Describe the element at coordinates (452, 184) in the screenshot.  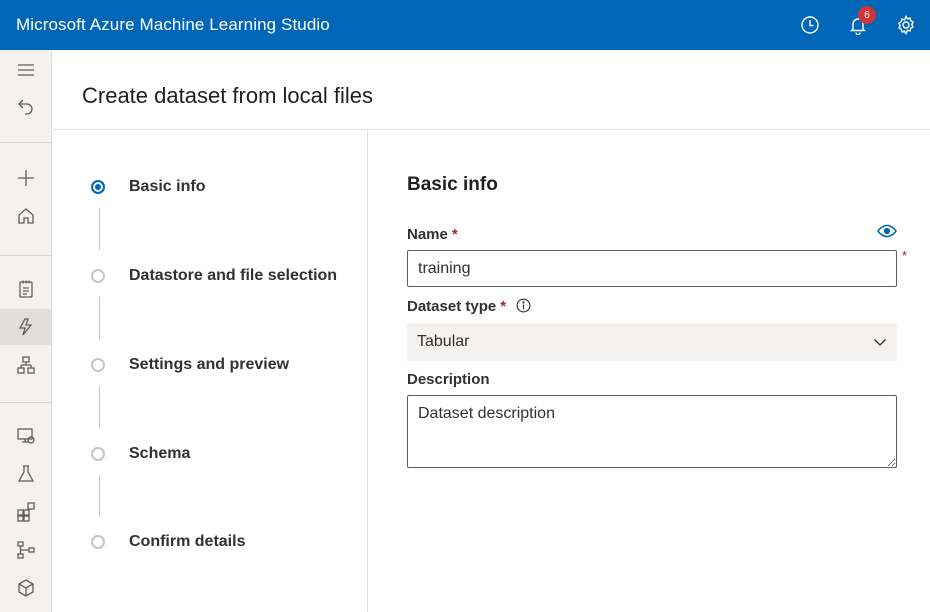
I see `section-title: Basic info` at that location.